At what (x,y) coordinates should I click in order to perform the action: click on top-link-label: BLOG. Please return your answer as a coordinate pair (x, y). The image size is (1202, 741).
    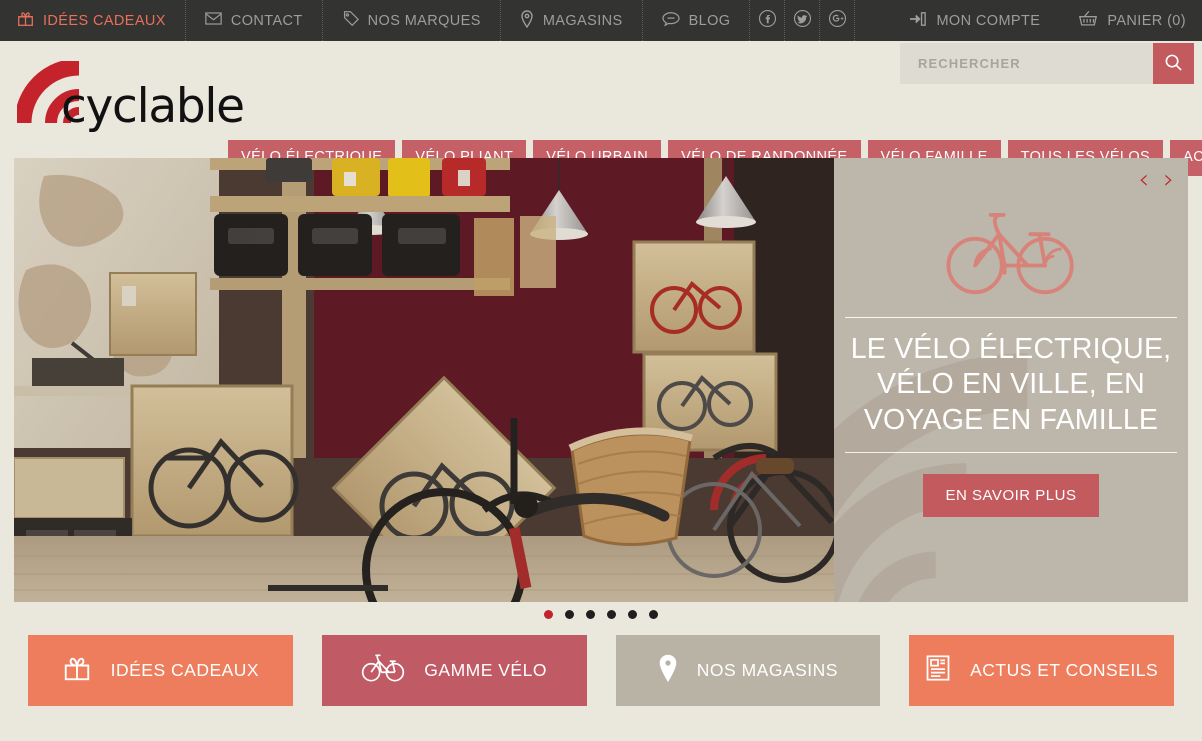
    Looking at the image, I should click on (709, 20).